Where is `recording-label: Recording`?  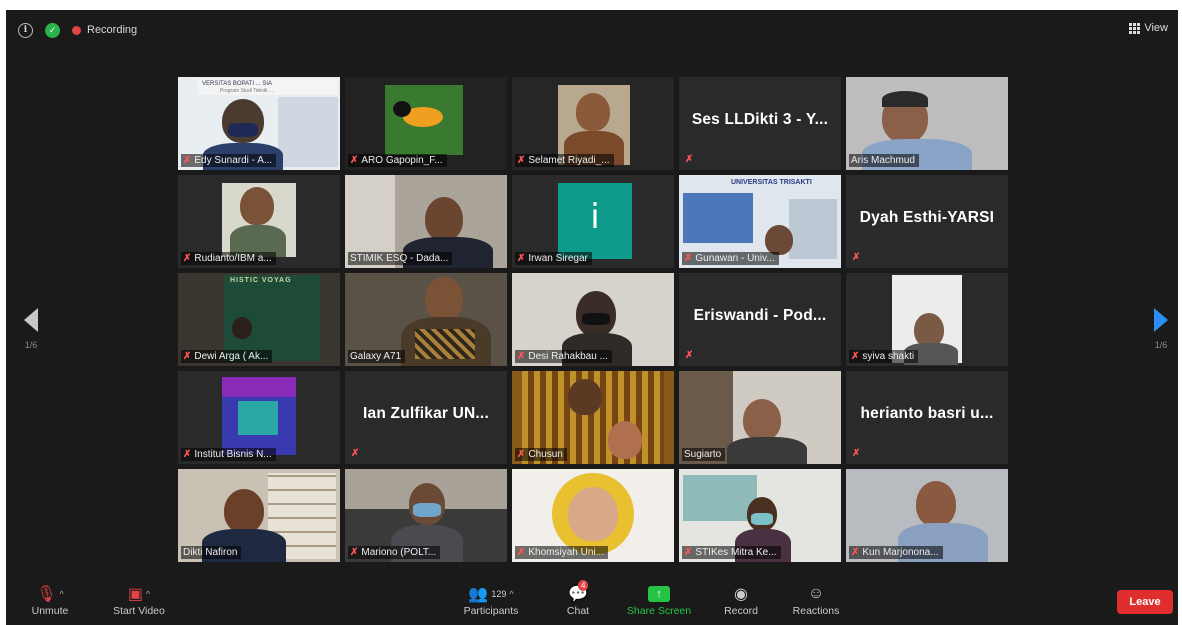 recording-label: Recording is located at coordinates (112, 30).